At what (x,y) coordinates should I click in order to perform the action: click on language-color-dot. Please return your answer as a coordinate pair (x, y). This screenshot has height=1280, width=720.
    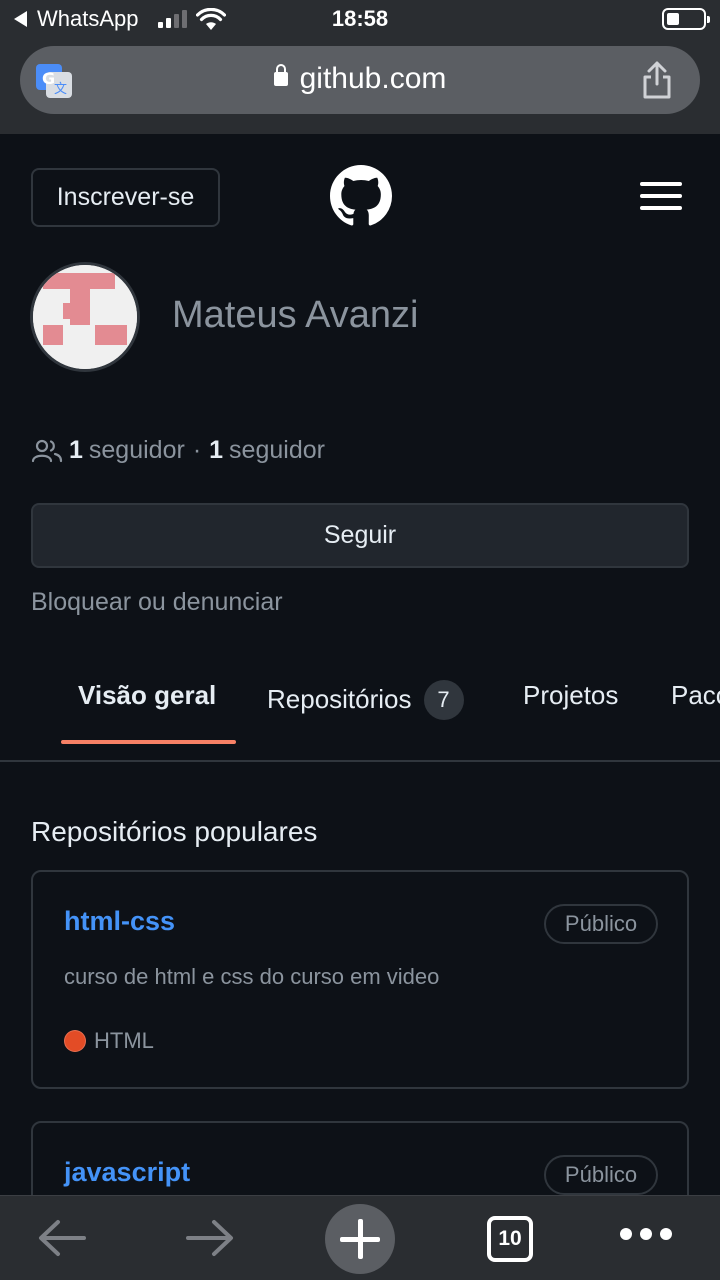
    Looking at the image, I should click on (75, 1041).